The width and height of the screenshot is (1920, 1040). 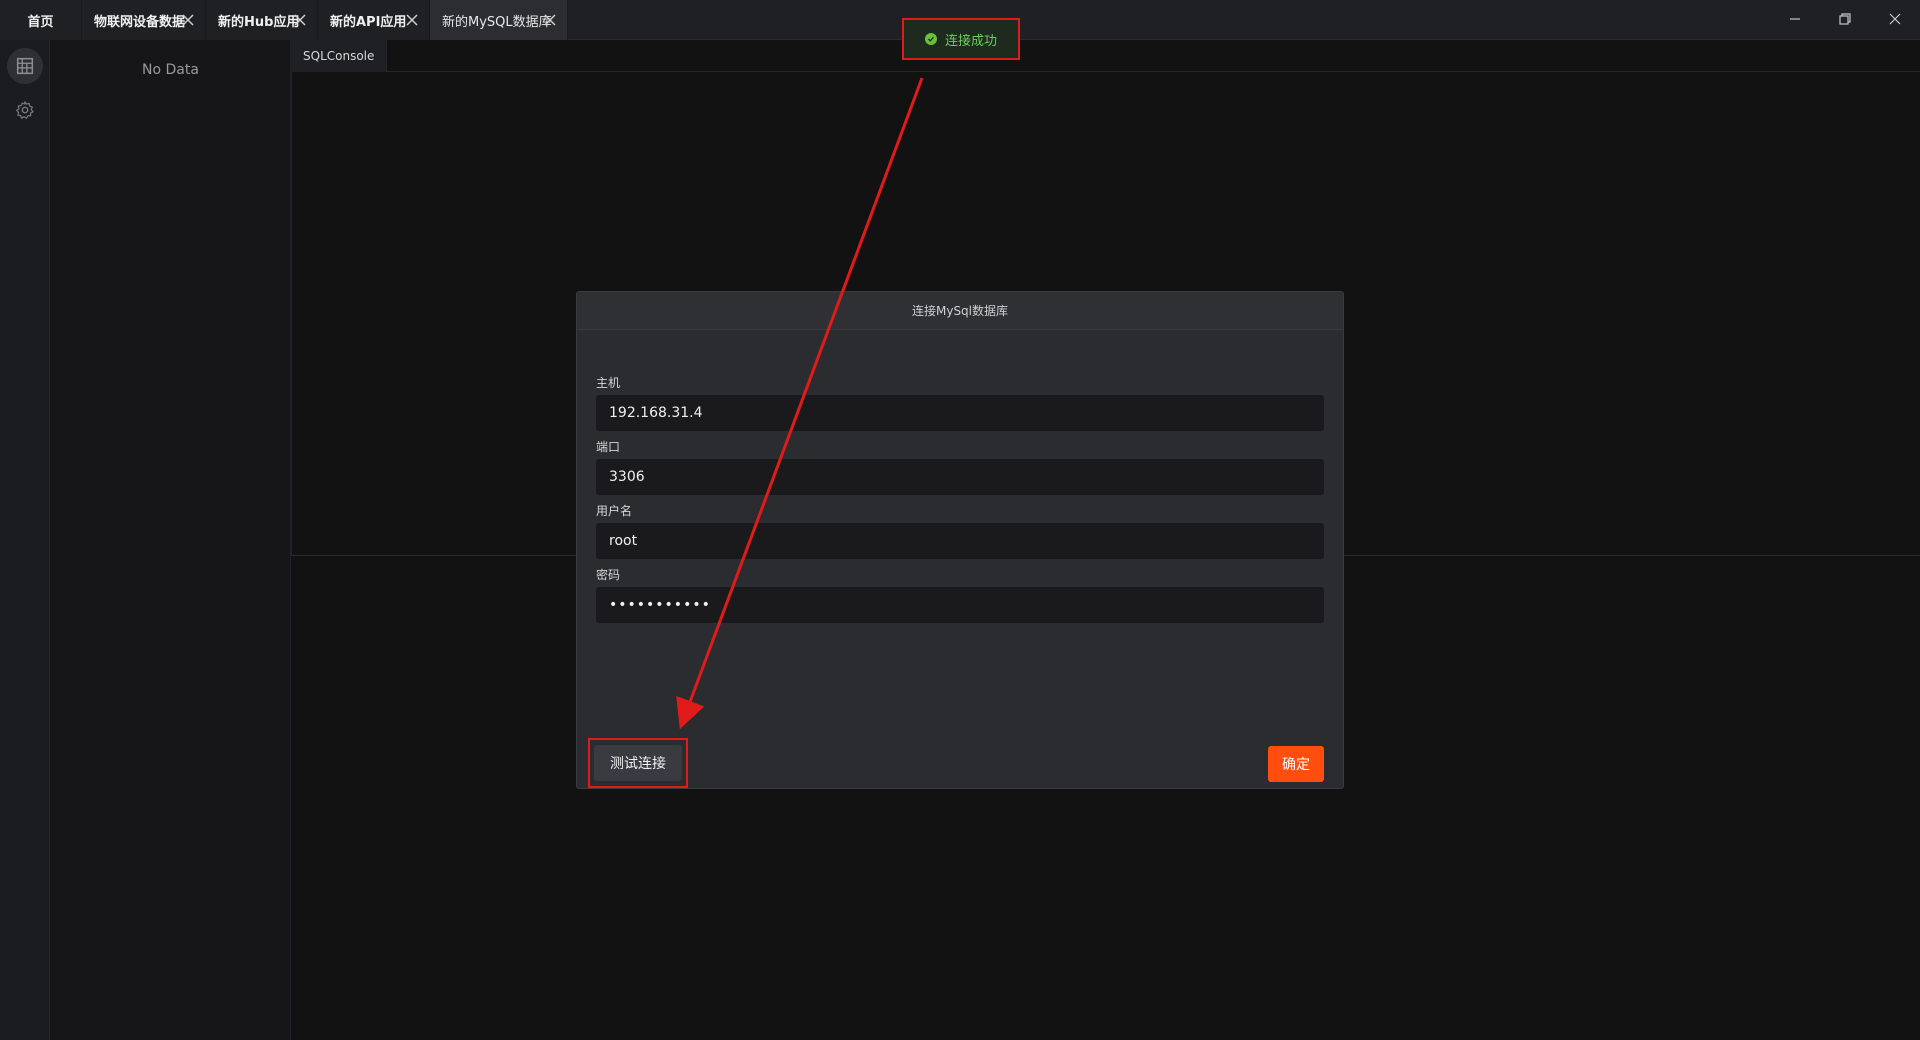 I want to click on tab-new-api-app: 新的API应用, so click(x=374, y=20).